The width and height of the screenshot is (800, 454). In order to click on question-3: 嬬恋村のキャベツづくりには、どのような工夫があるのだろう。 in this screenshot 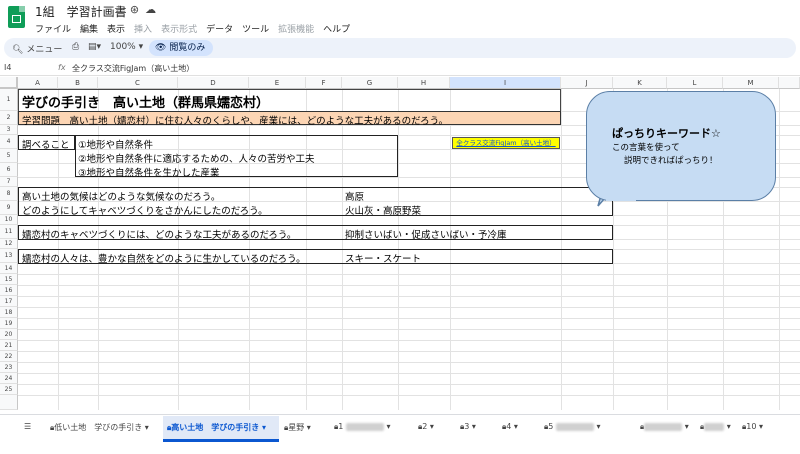, I will do `click(159, 235)`.